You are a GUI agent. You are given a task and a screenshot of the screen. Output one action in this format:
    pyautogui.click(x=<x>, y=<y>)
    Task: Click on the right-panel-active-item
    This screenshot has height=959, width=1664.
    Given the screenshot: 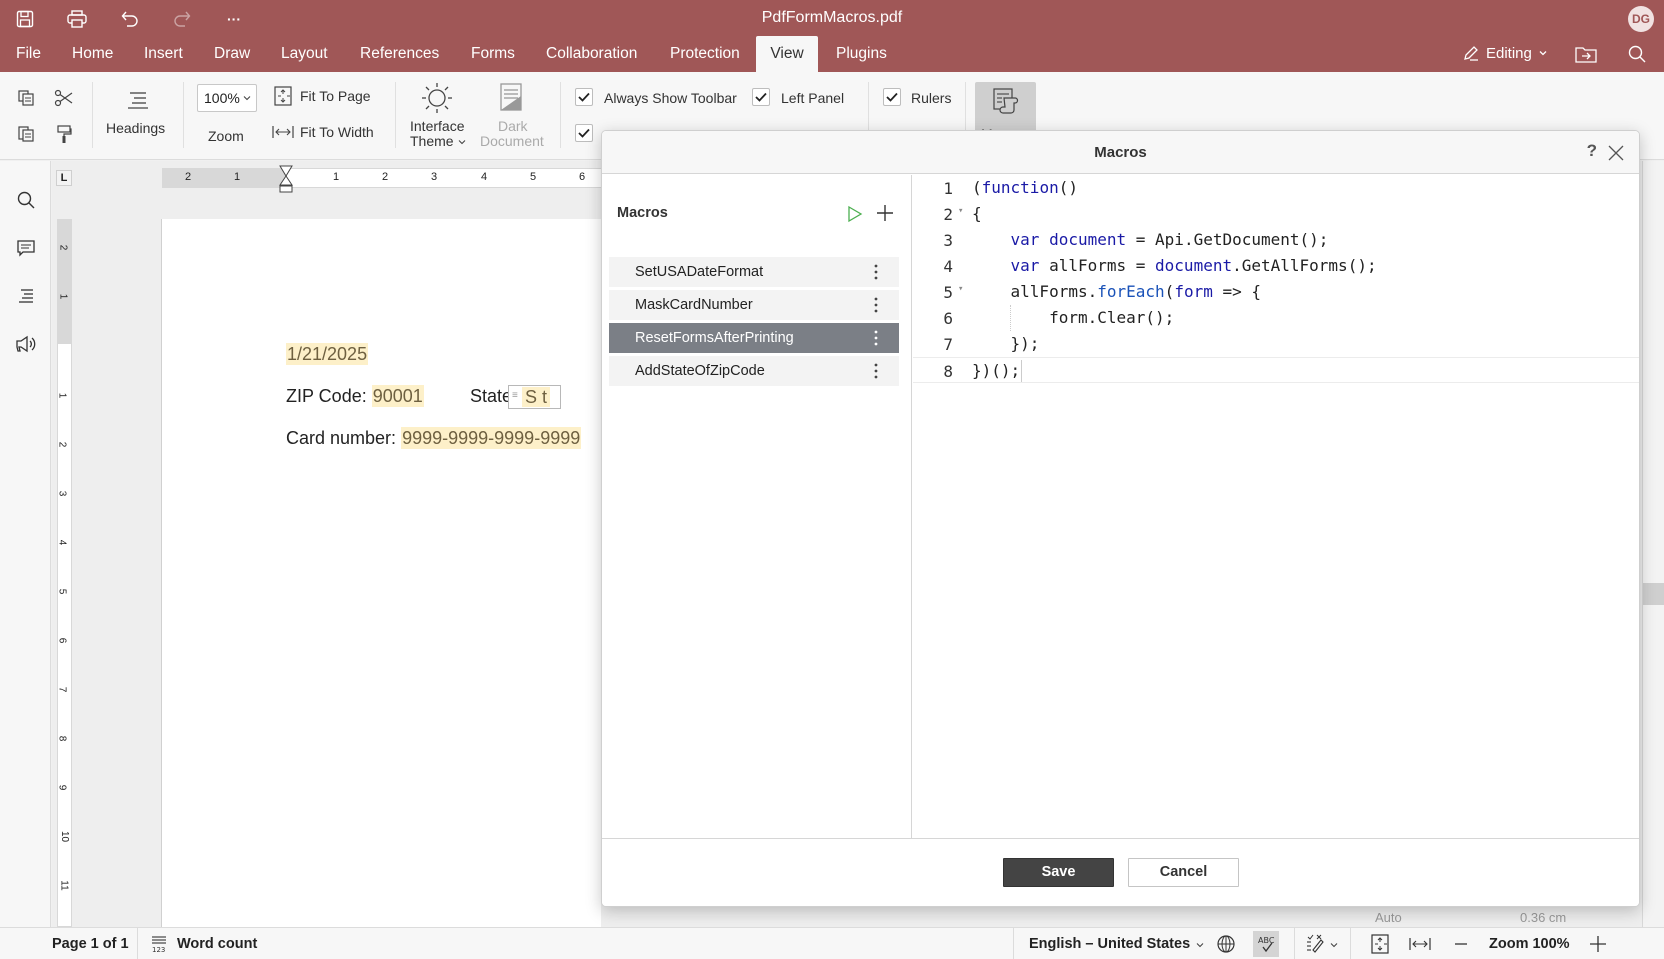 What is the action you would take?
    pyautogui.click(x=1653, y=594)
    